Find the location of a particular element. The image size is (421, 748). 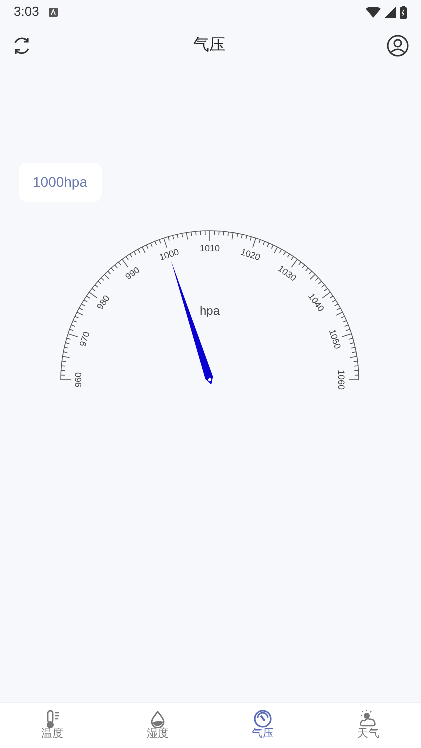

pressure-reading: 1000hpa is located at coordinates (60, 182).